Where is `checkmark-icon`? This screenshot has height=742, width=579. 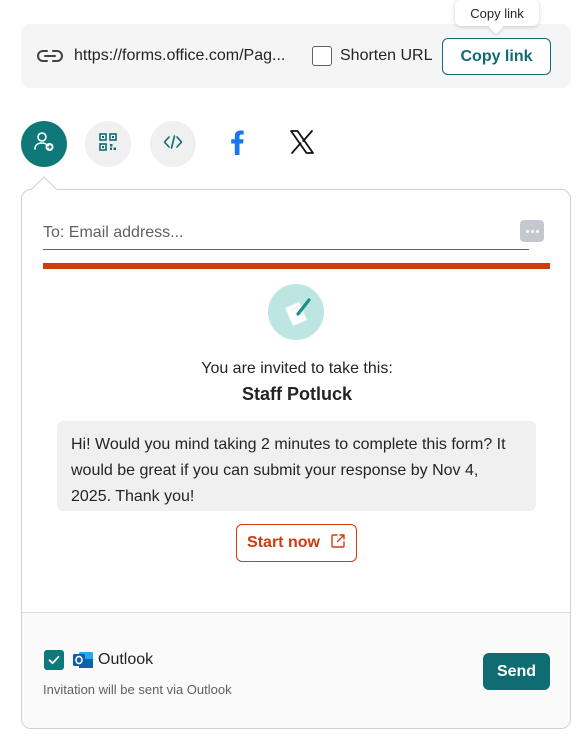
checkmark-icon is located at coordinates (54, 660).